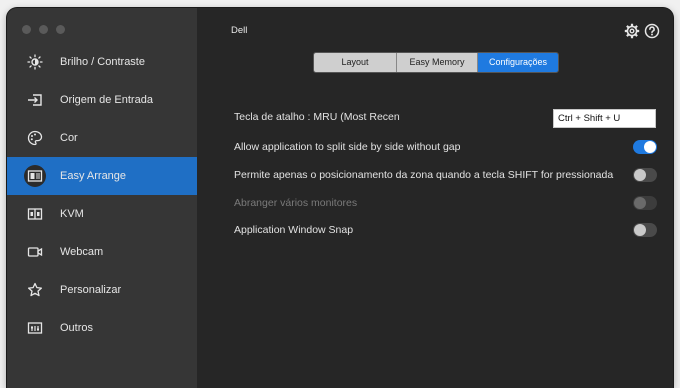 The width and height of the screenshot is (680, 388). I want to click on sidebar-item-label: Cor, so click(69, 138).